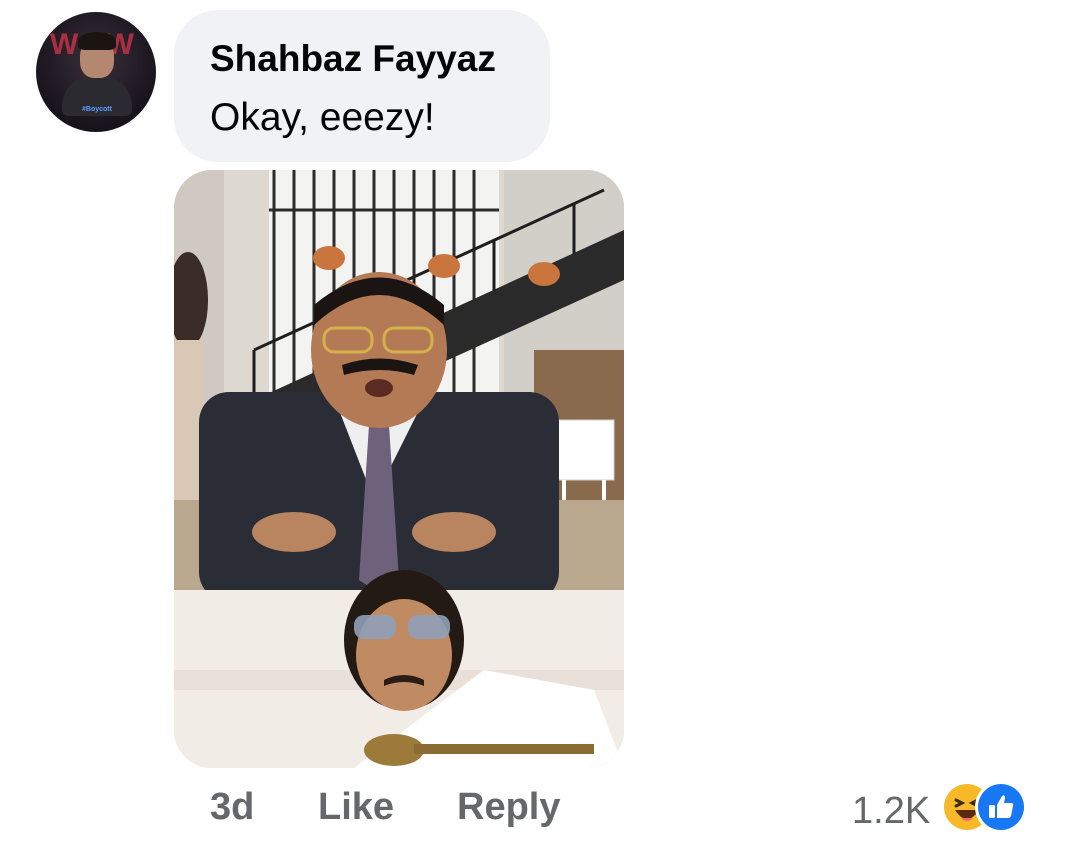  Describe the element at coordinates (97, 41) in the screenshot. I see `avatar-hair` at that location.